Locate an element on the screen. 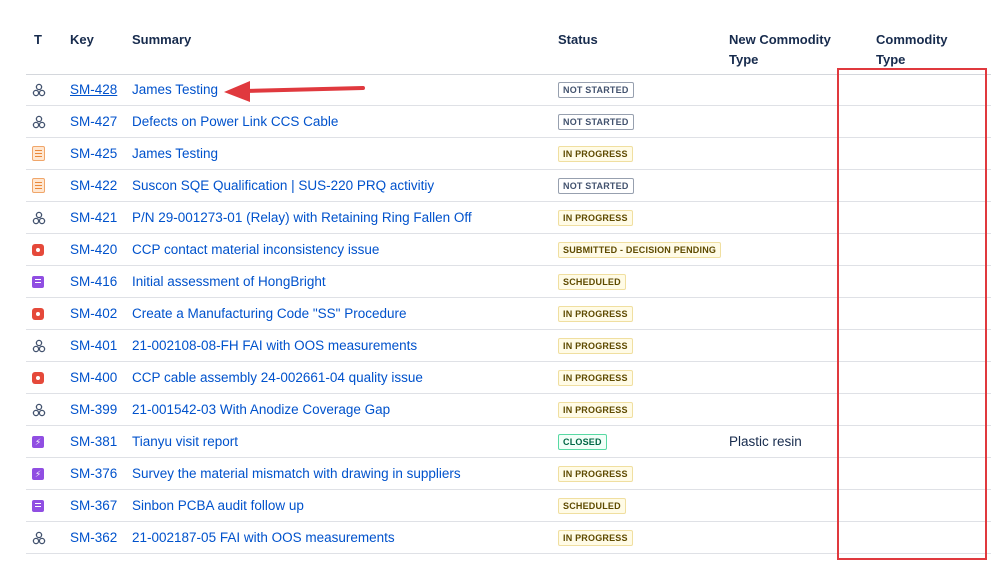  issue-summary-text: 21-002187-05 FAI with OOS measurements is located at coordinates (263, 537).